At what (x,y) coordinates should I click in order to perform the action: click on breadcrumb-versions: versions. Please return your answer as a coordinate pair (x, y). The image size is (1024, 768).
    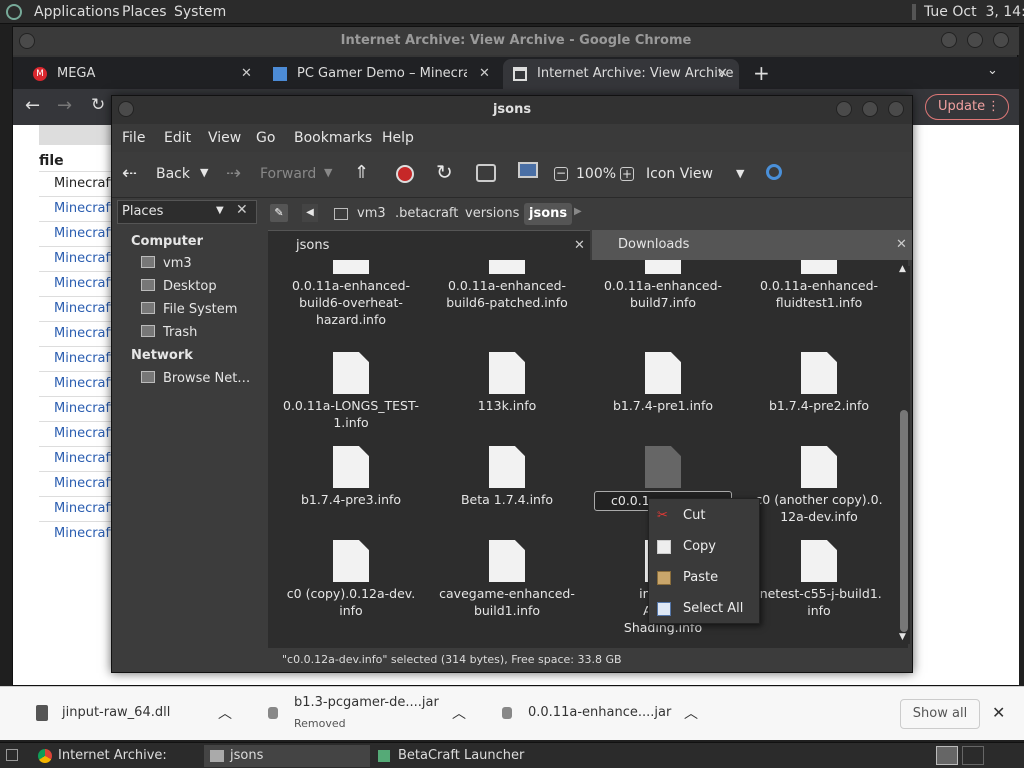
    Looking at the image, I should click on (492, 214).